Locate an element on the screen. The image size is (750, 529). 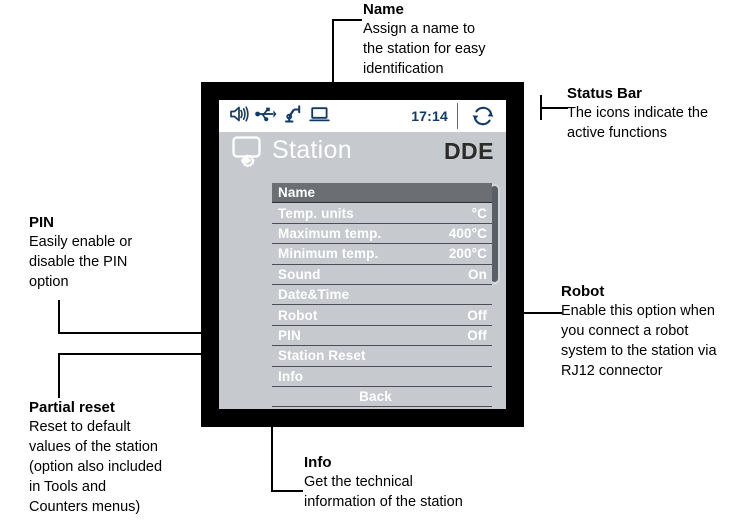
page-title: Station is located at coordinates (312, 150).